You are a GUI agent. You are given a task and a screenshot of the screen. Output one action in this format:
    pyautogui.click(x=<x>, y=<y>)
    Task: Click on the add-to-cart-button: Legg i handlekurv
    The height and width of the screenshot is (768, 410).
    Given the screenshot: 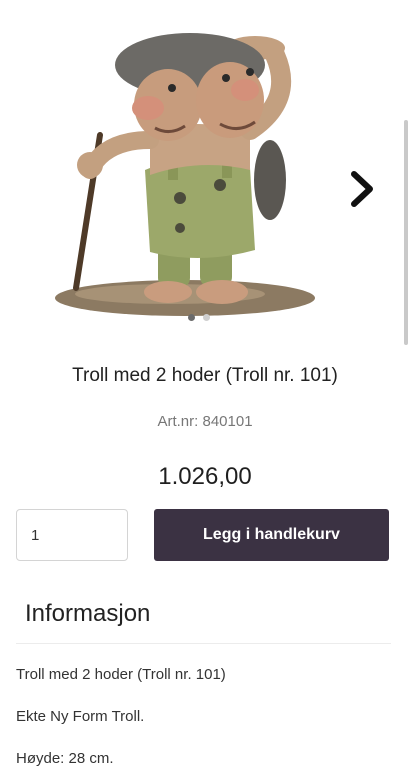 What is the action you would take?
    pyautogui.click(x=271, y=535)
    